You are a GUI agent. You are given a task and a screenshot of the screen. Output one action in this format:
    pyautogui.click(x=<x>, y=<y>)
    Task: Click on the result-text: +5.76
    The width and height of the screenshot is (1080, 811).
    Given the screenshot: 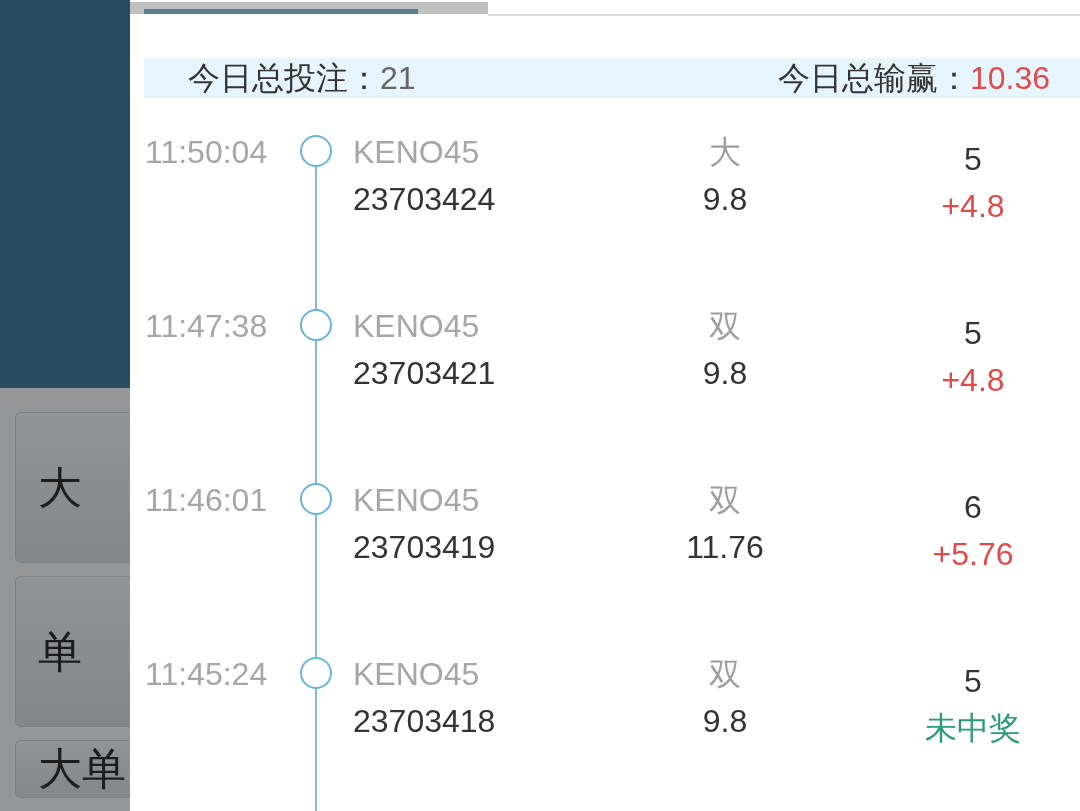 What is the action you would take?
    pyautogui.click(x=973, y=554)
    